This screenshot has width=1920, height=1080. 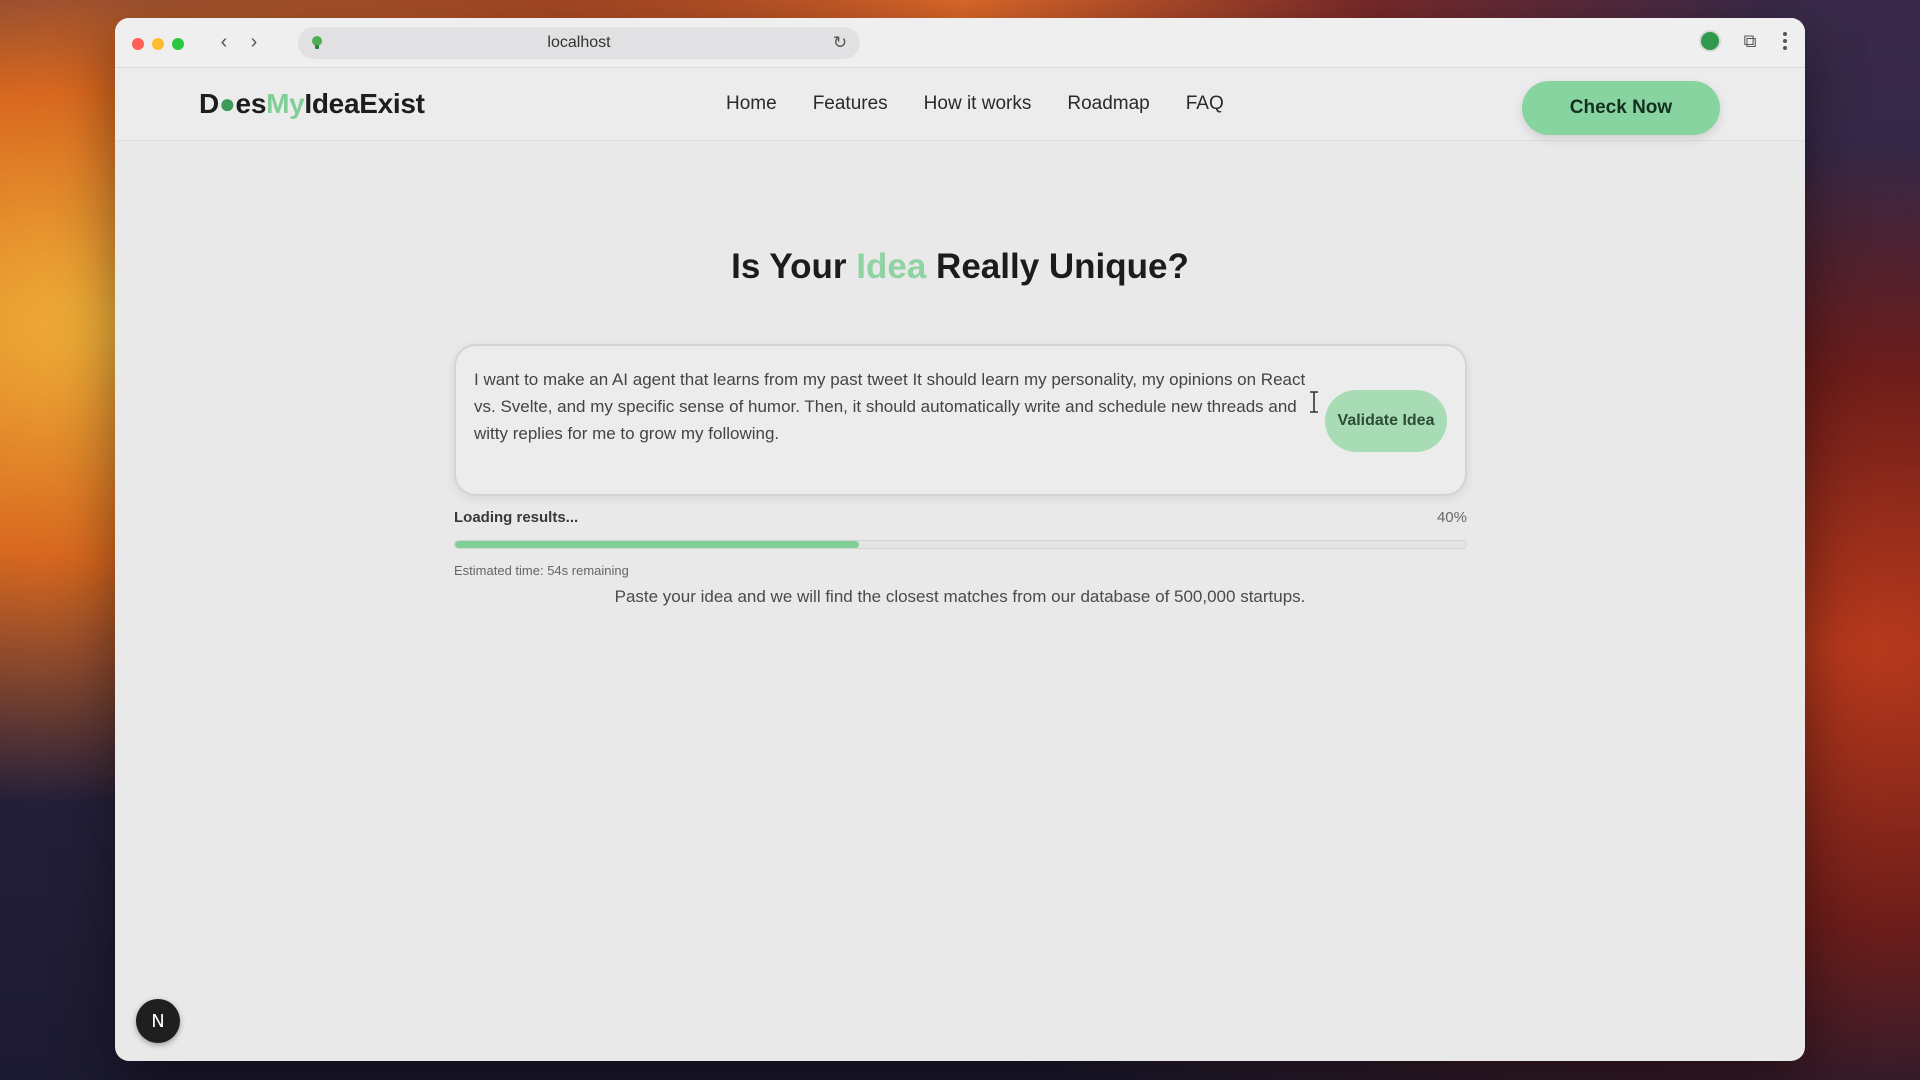 I want to click on progress-bar, so click(x=960, y=544).